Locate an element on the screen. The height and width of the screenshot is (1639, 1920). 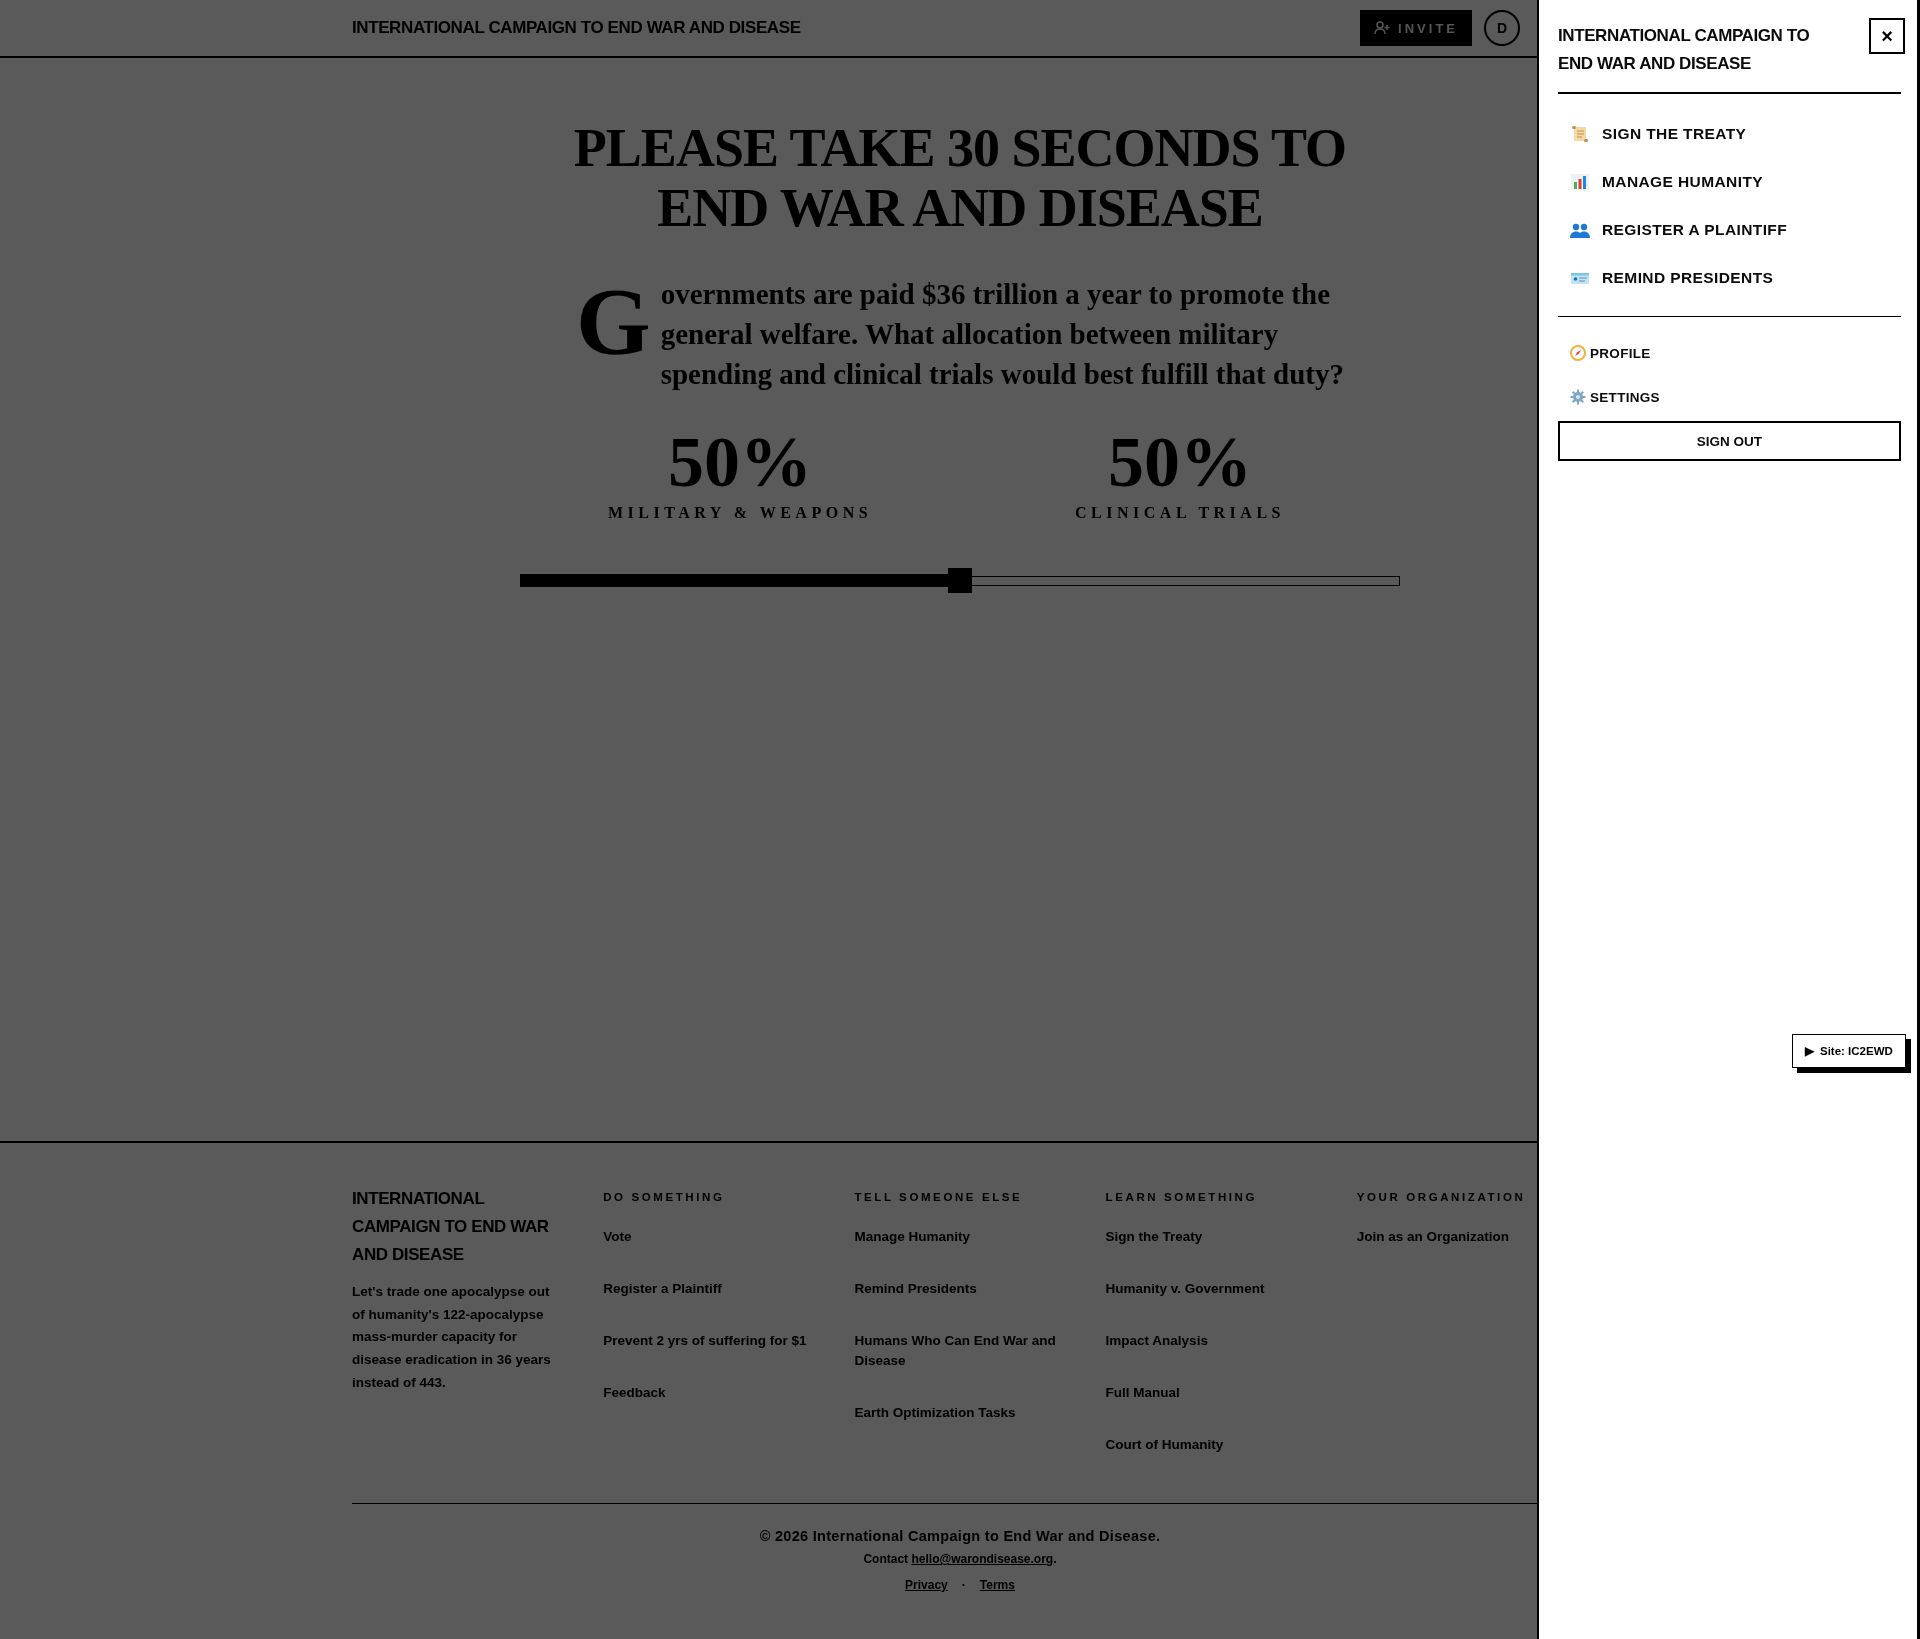
site-title: INTERNATIONAL CAMPAIGN TO END WAR AND DISEASE is located at coordinates (856, 28).